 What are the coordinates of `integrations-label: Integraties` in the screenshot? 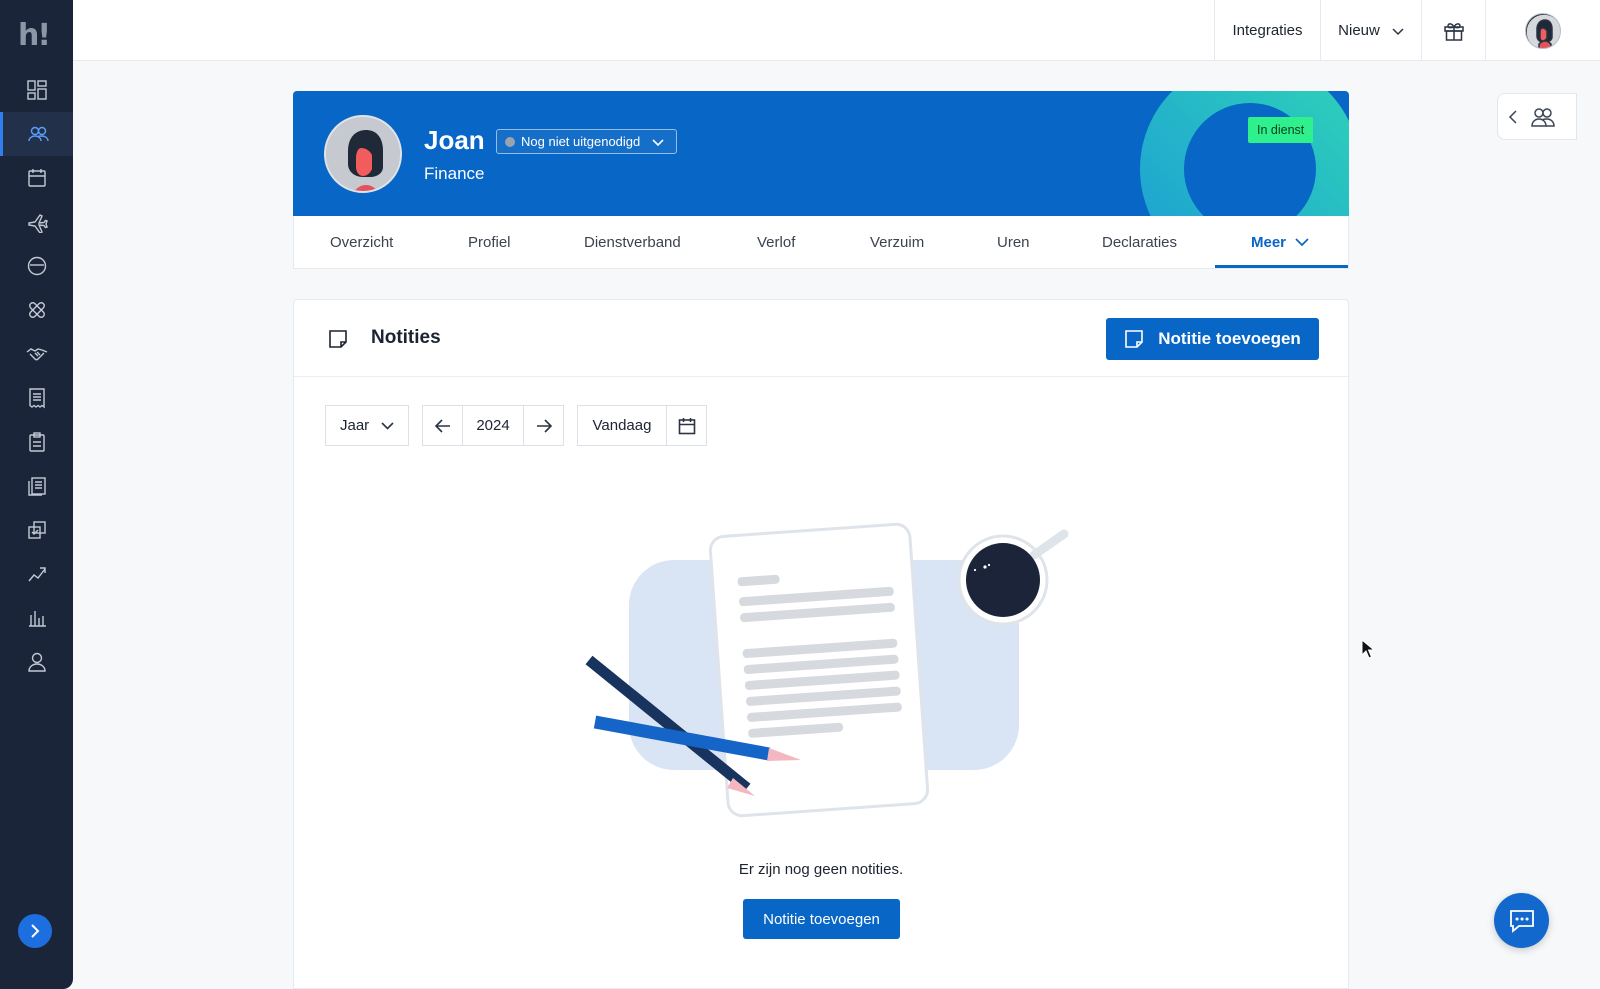 It's located at (1267, 30).